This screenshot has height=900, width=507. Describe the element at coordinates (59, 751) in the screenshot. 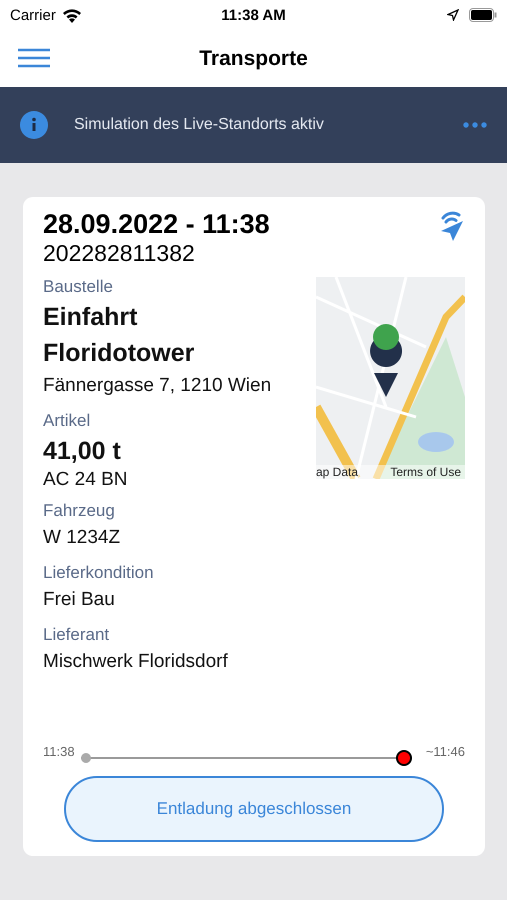

I see `start-time: 11:38` at that location.